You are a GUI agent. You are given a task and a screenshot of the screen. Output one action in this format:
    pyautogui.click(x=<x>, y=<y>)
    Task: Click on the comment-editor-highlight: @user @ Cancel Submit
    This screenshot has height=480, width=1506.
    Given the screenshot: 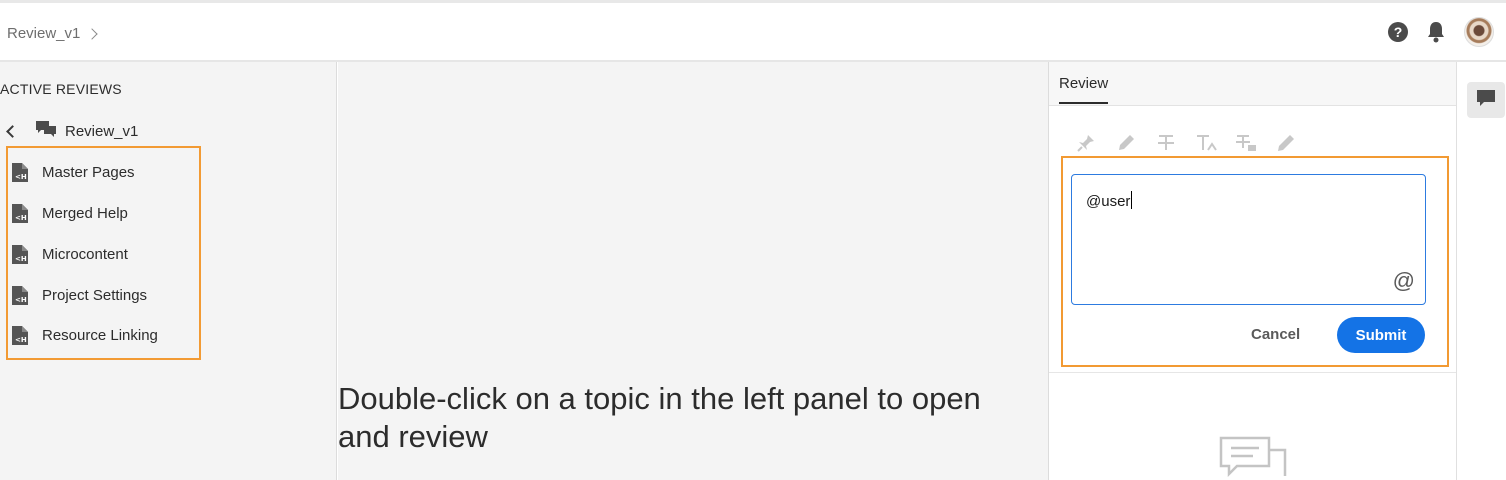 What is the action you would take?
    pyautogui.click(x=1255, y=261)
    